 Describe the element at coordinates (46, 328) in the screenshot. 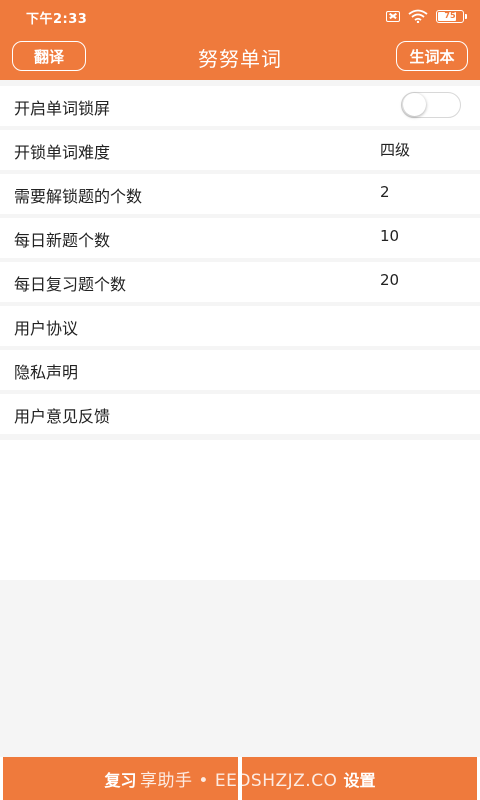

I see `setting-label: 用户协议` at that location.